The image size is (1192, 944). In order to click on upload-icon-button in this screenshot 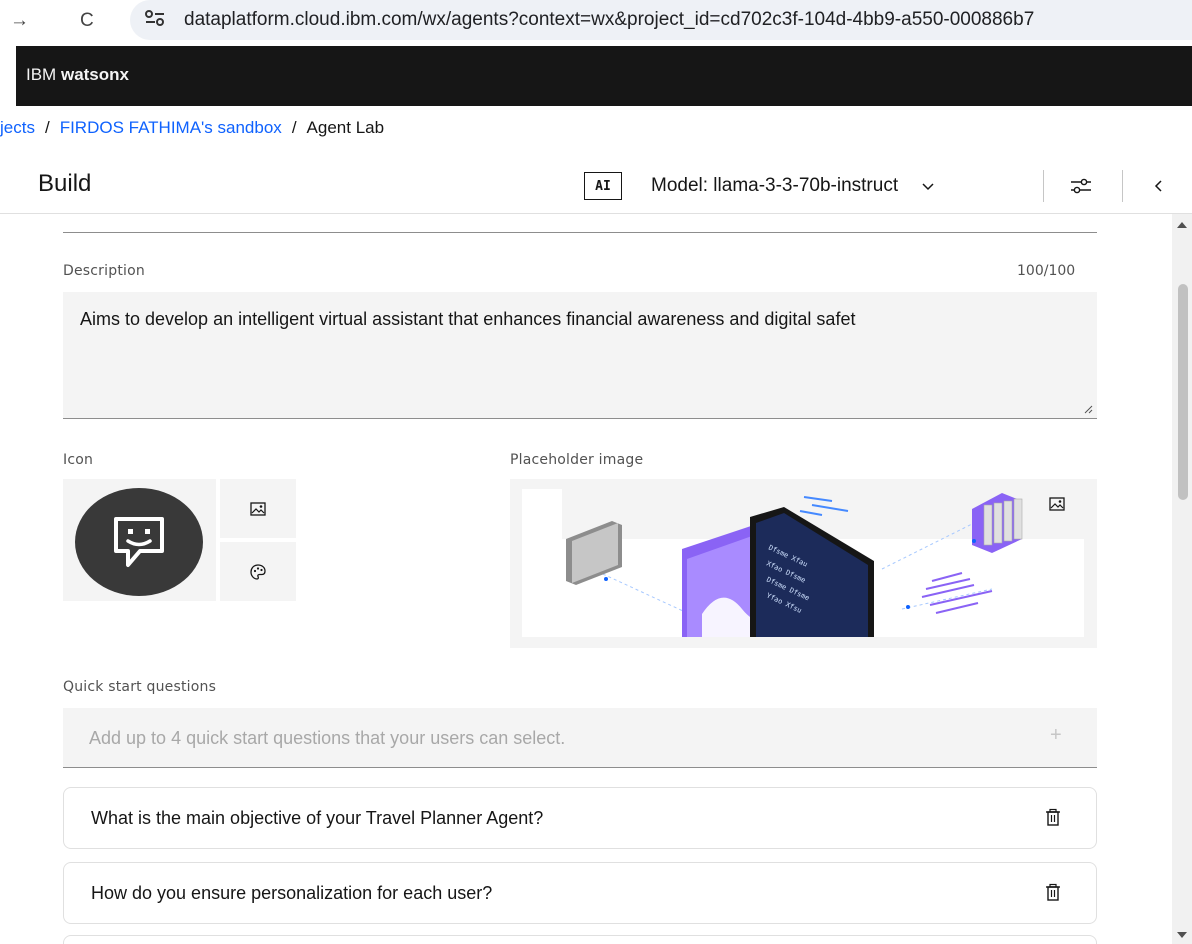, I will do `click(258, 508)`.